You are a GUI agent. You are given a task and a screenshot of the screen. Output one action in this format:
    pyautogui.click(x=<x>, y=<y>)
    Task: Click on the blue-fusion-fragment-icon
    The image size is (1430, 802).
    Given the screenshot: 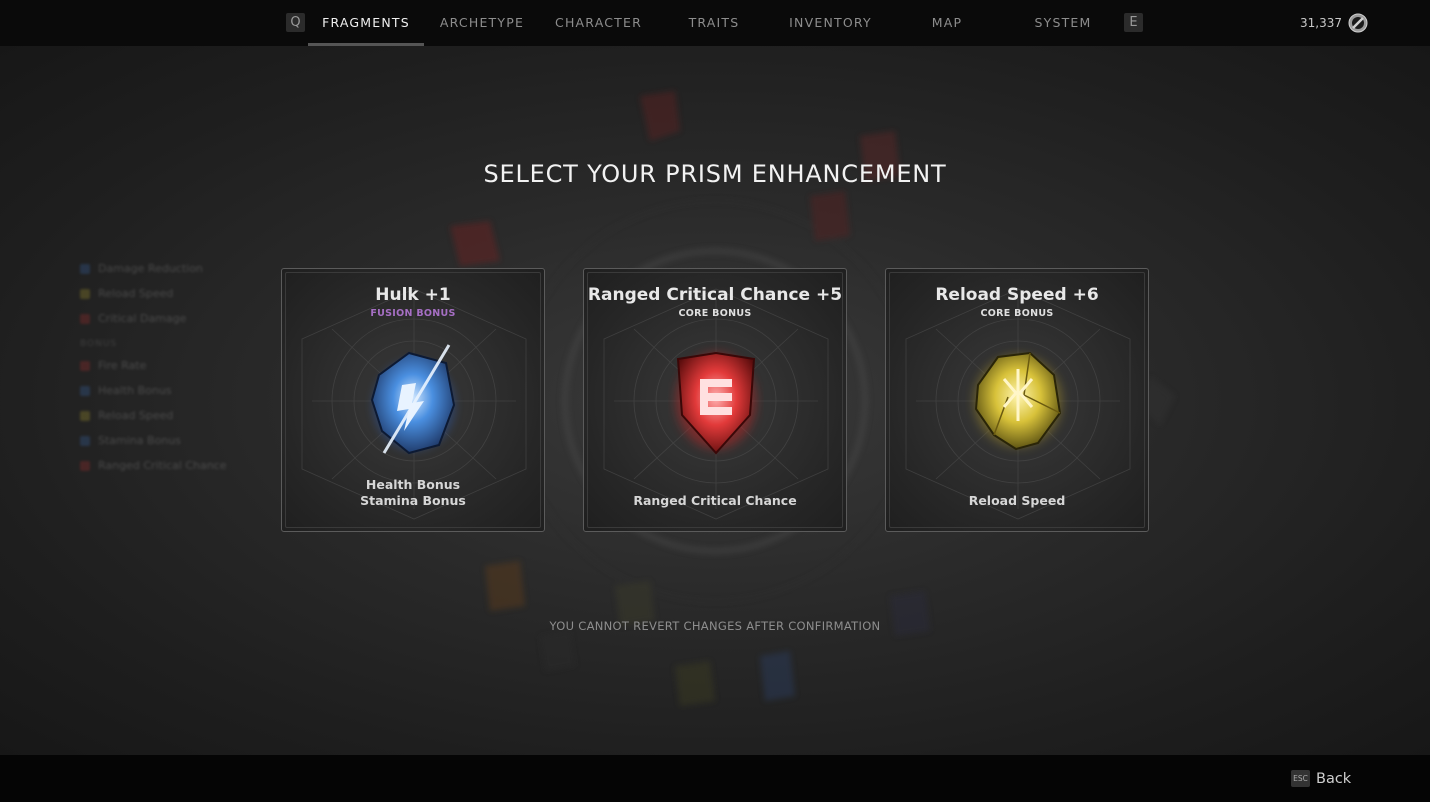 What is the action you would take?
    pyautogui.click(x=413, y=399)
    